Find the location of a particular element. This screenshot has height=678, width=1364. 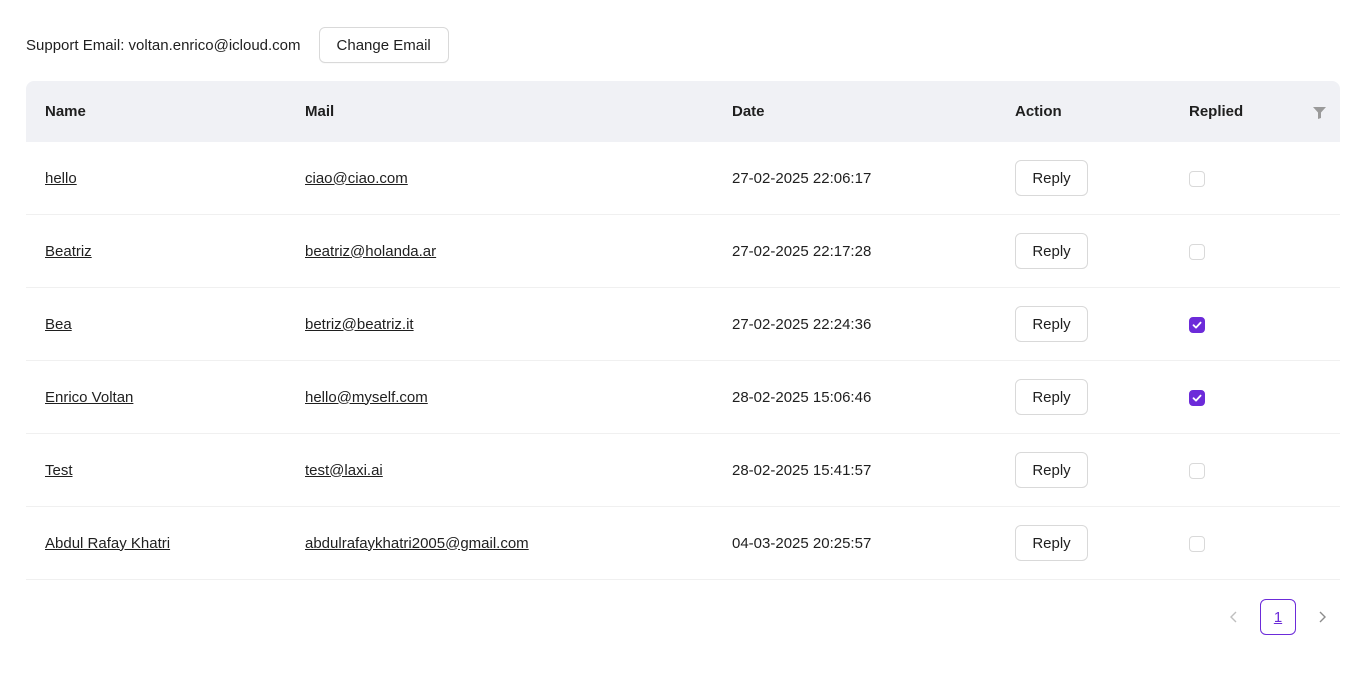

column-header-date: Date is located at coordinates (854, 111).